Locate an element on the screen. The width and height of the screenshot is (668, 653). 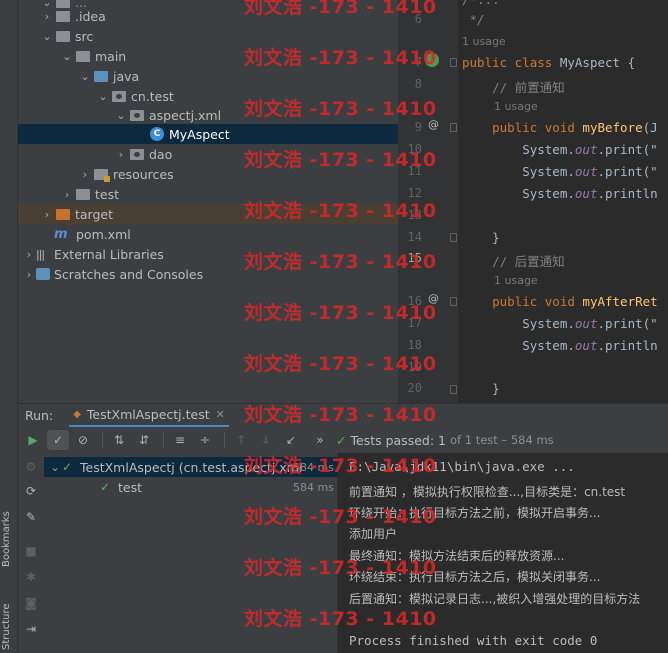
run-side-toolbar: ⚙ ⟳ ✎ ■ ✱ ◙ ⇥ is located at coordinates (31, 553).